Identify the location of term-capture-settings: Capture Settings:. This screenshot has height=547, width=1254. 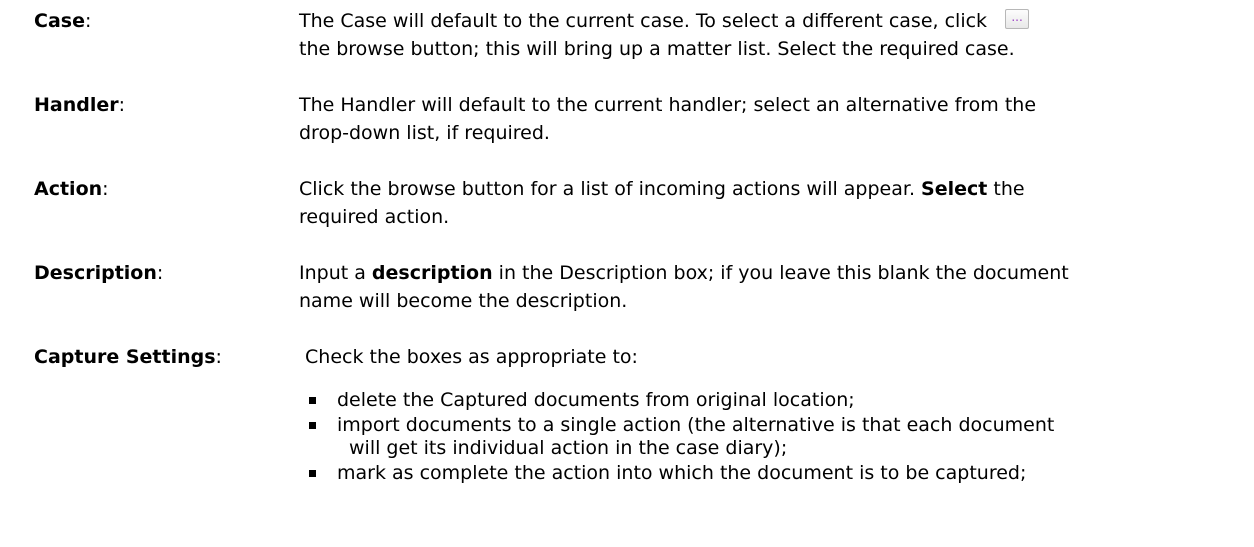
(128, 357).